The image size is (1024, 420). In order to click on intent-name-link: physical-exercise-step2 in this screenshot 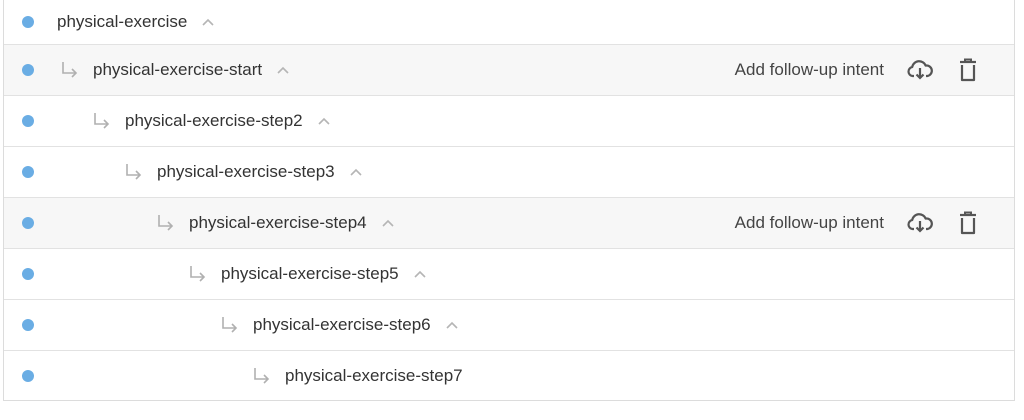, I will do `click(214, 121)`.